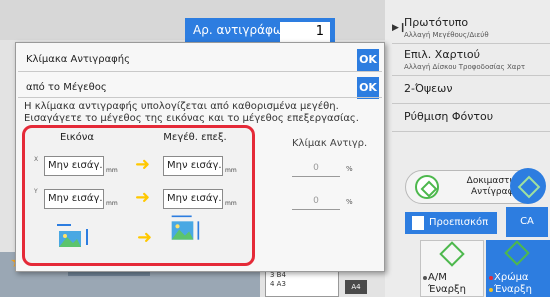  Describe the element at coordinates (447, 289) in the screenshot. I see `bw-start-line2: Έναρξη` at that location.